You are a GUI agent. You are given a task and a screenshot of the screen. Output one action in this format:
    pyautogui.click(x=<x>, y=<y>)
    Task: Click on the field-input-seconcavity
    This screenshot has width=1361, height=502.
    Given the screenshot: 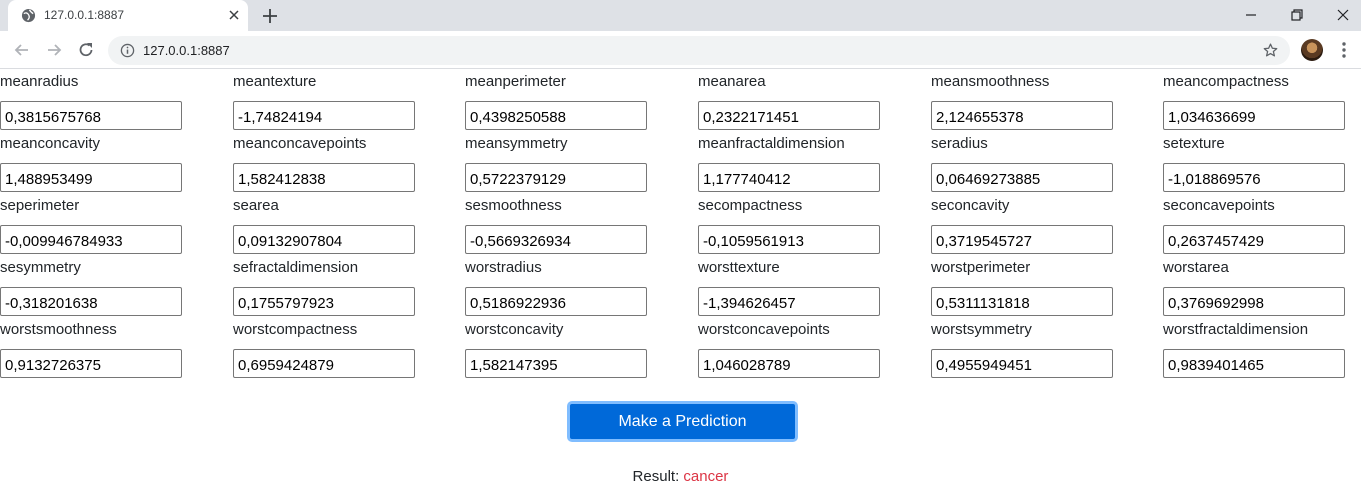 What is the action you would take?
    pyautogui.click(x=1022, y=239)
    